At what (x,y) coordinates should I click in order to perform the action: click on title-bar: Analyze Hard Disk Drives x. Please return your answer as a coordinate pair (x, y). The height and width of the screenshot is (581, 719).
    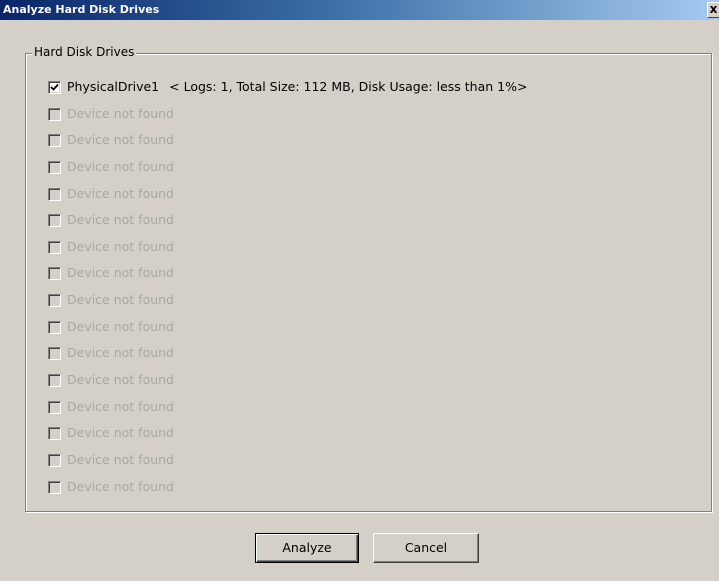
    Looking at the image, I should click on (359, 10).